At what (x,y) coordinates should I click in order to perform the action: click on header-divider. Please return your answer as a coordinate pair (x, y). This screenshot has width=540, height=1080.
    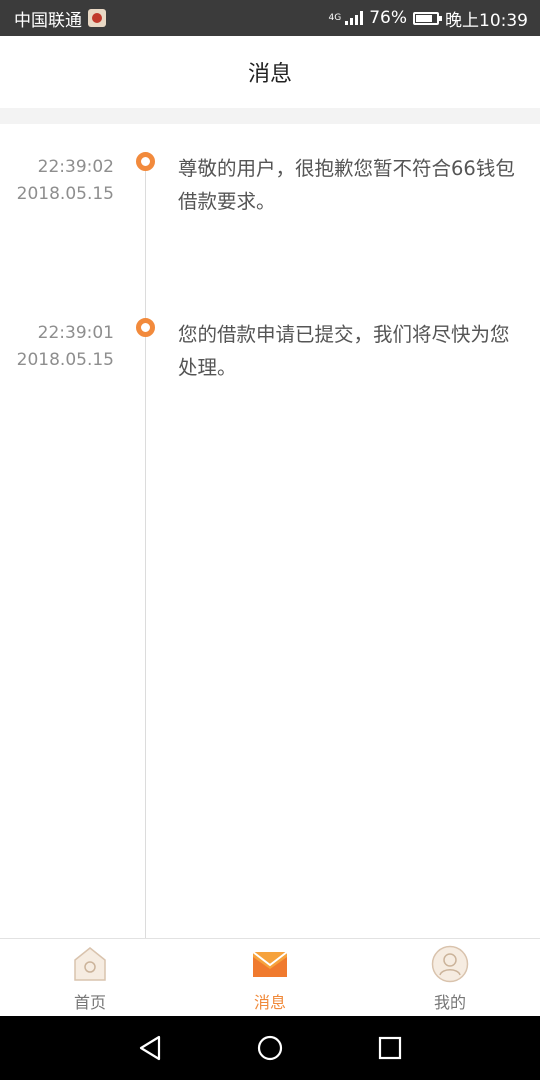
    Looking at the image, I should click on (270, 116).